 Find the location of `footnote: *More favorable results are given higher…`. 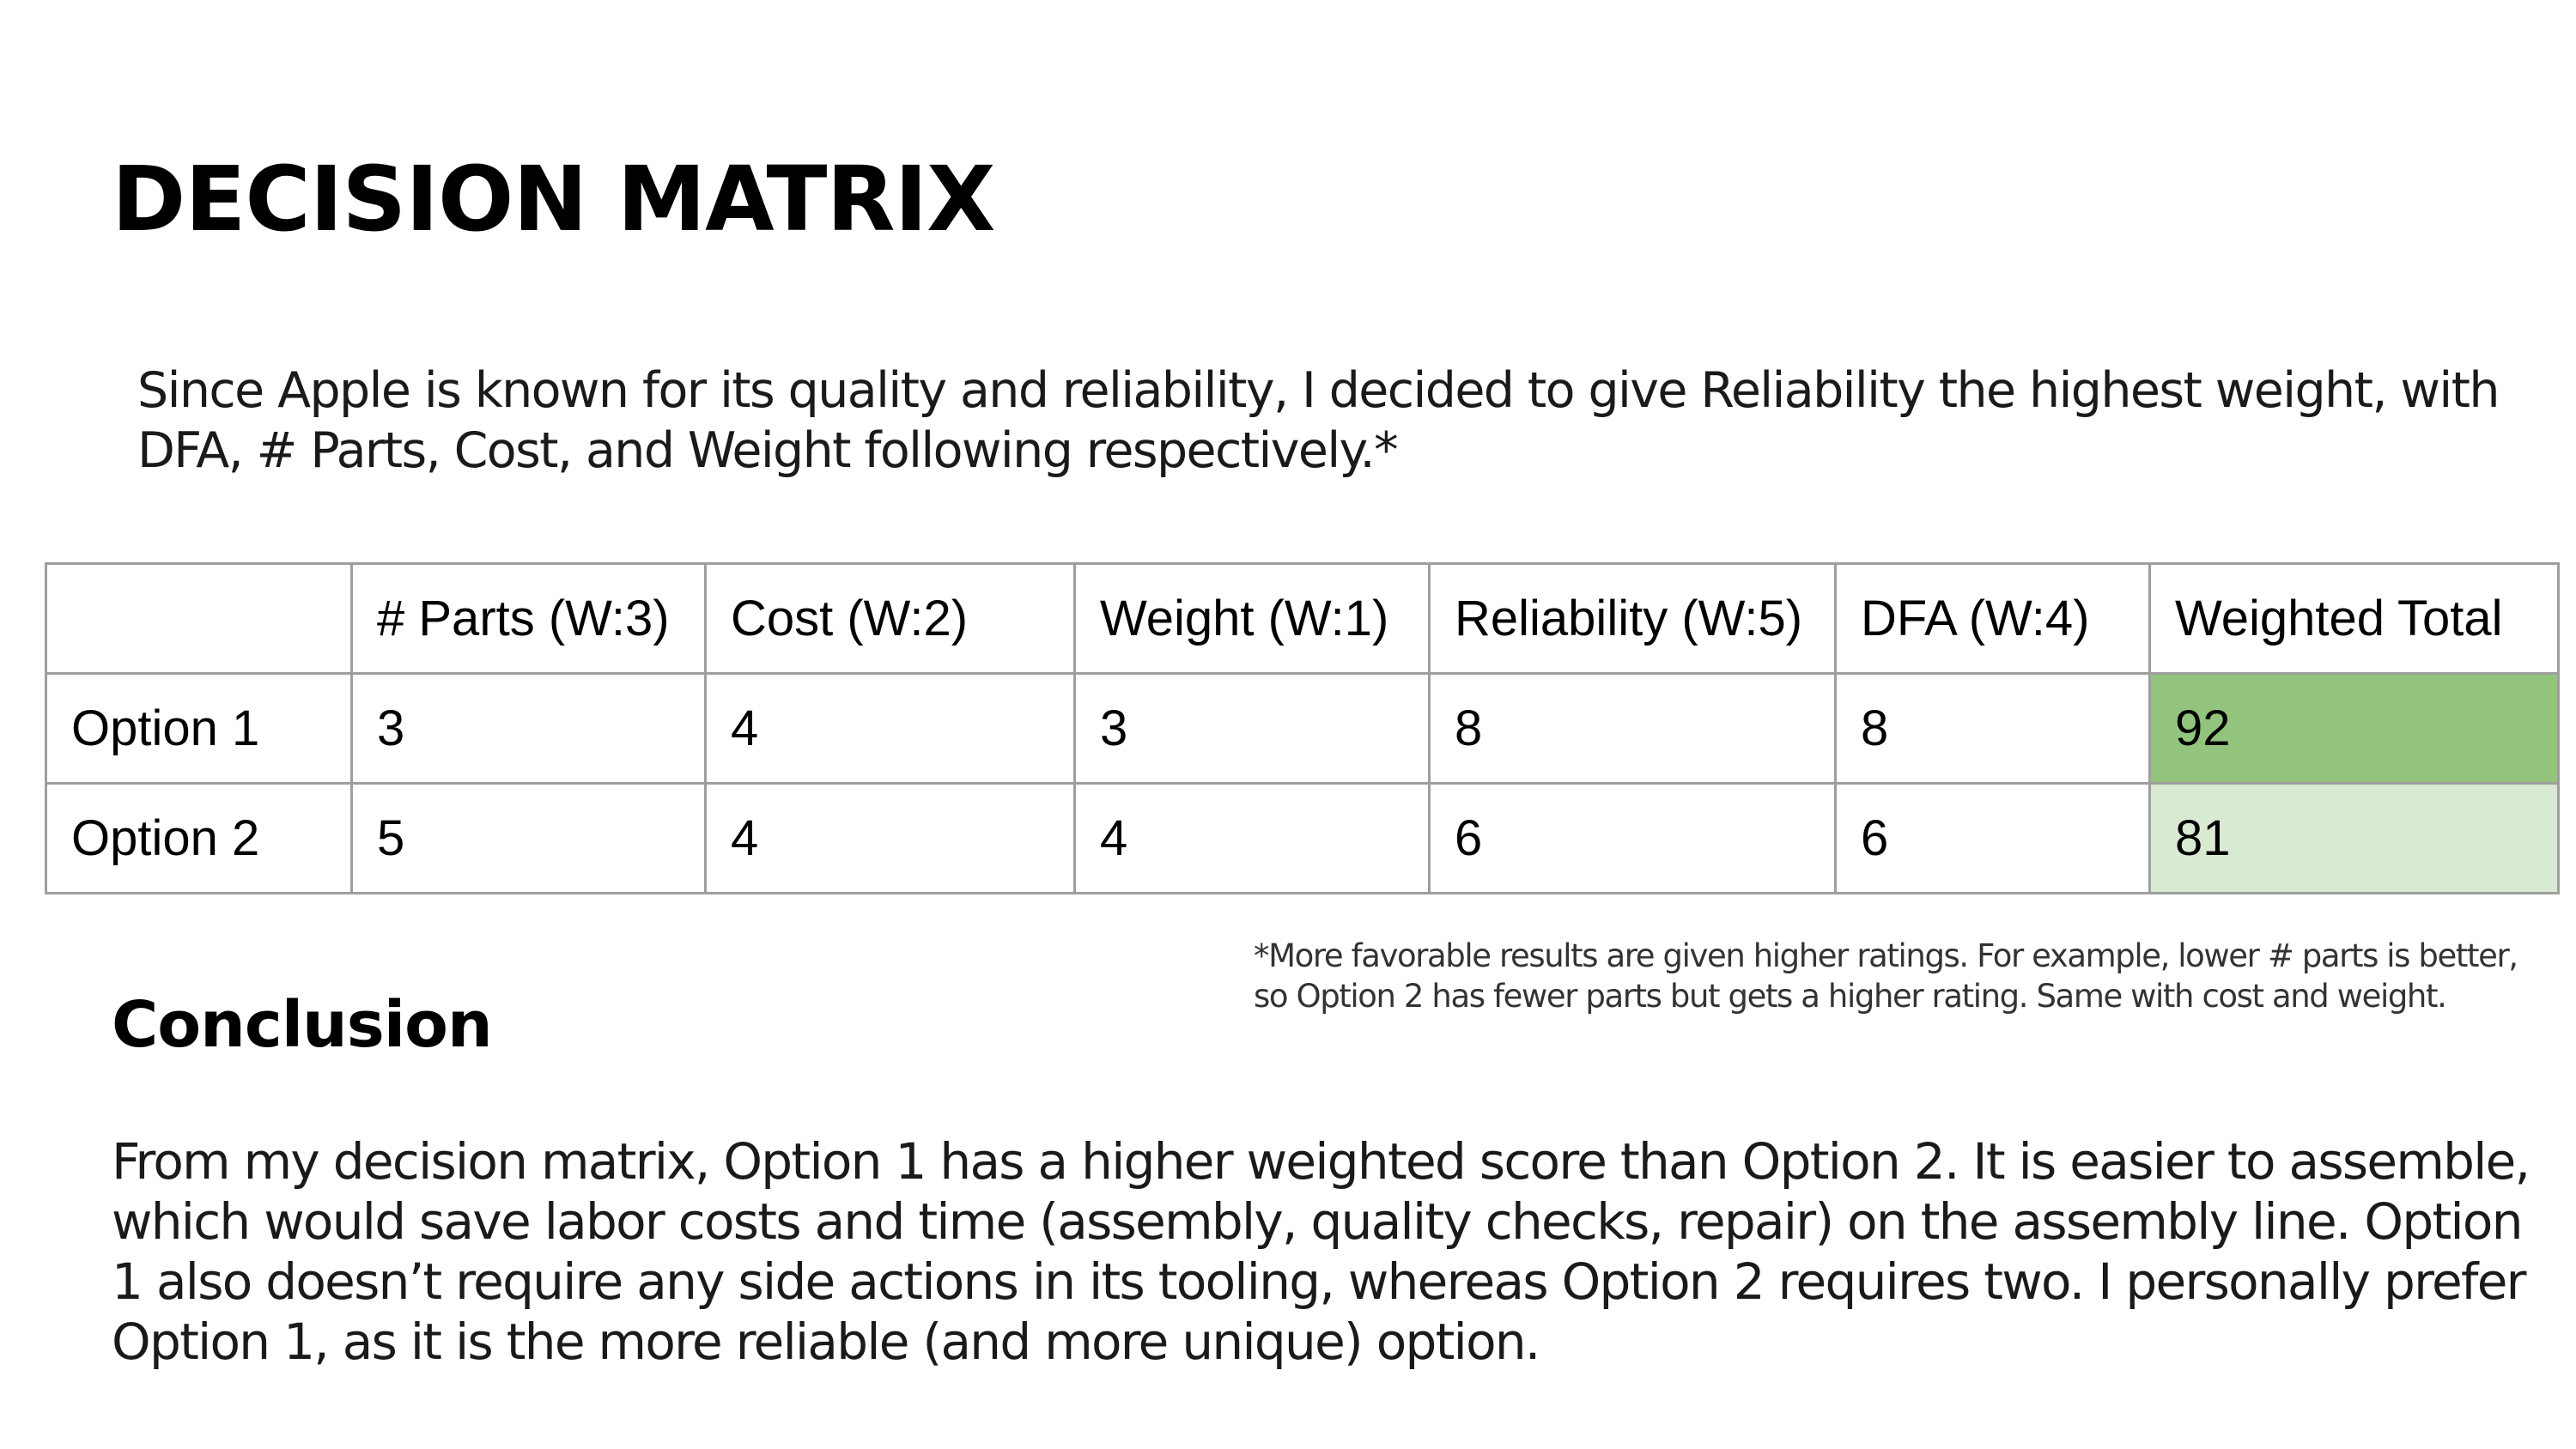

footnote: *More favorable results are given higher… is located at coordinates (1886, 976).